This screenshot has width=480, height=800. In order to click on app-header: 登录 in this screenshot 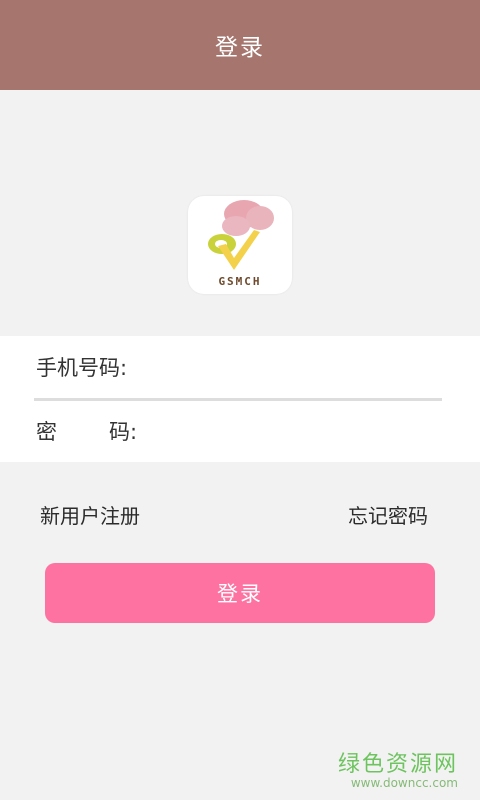, I will do `click(240, 45)`.